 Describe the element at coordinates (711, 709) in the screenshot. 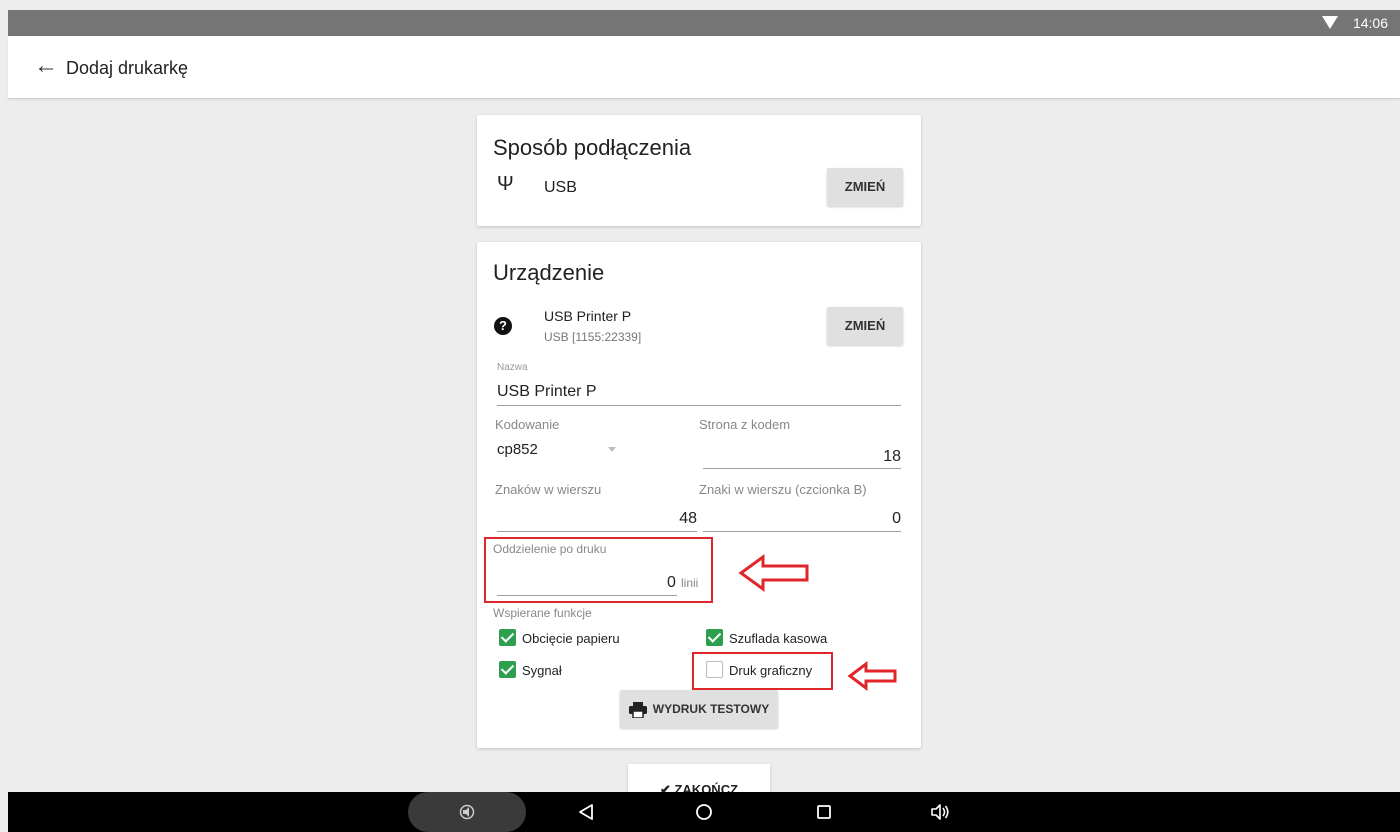

I see `test-print-label: WYDRUK TESTOWY` at that location.